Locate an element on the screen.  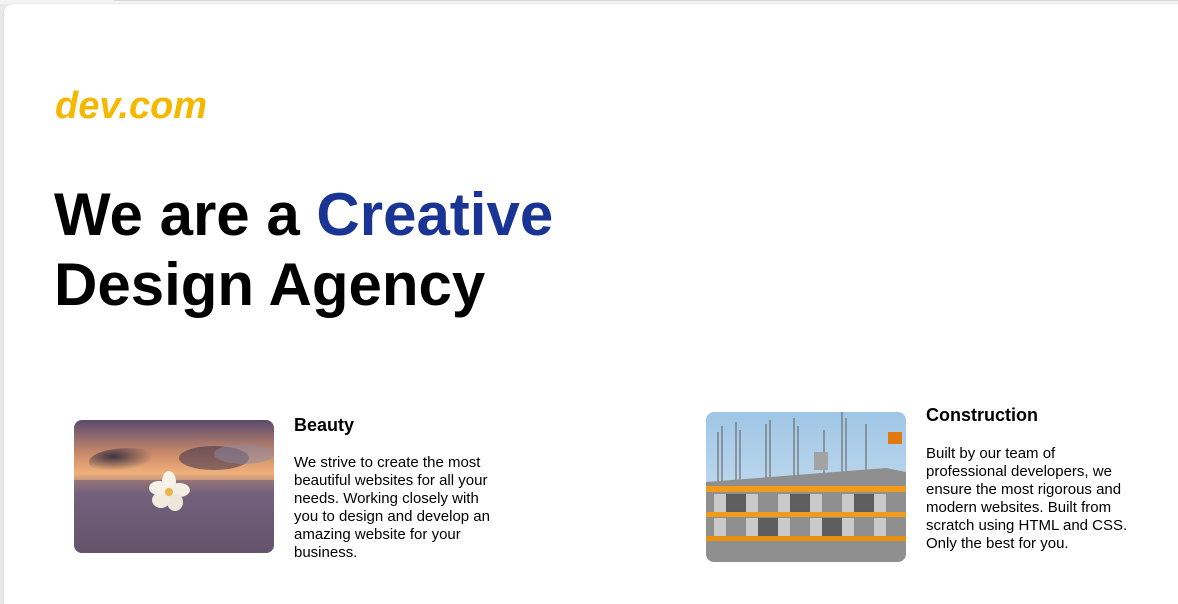
tab-divider is located at coordinates (646, 0).